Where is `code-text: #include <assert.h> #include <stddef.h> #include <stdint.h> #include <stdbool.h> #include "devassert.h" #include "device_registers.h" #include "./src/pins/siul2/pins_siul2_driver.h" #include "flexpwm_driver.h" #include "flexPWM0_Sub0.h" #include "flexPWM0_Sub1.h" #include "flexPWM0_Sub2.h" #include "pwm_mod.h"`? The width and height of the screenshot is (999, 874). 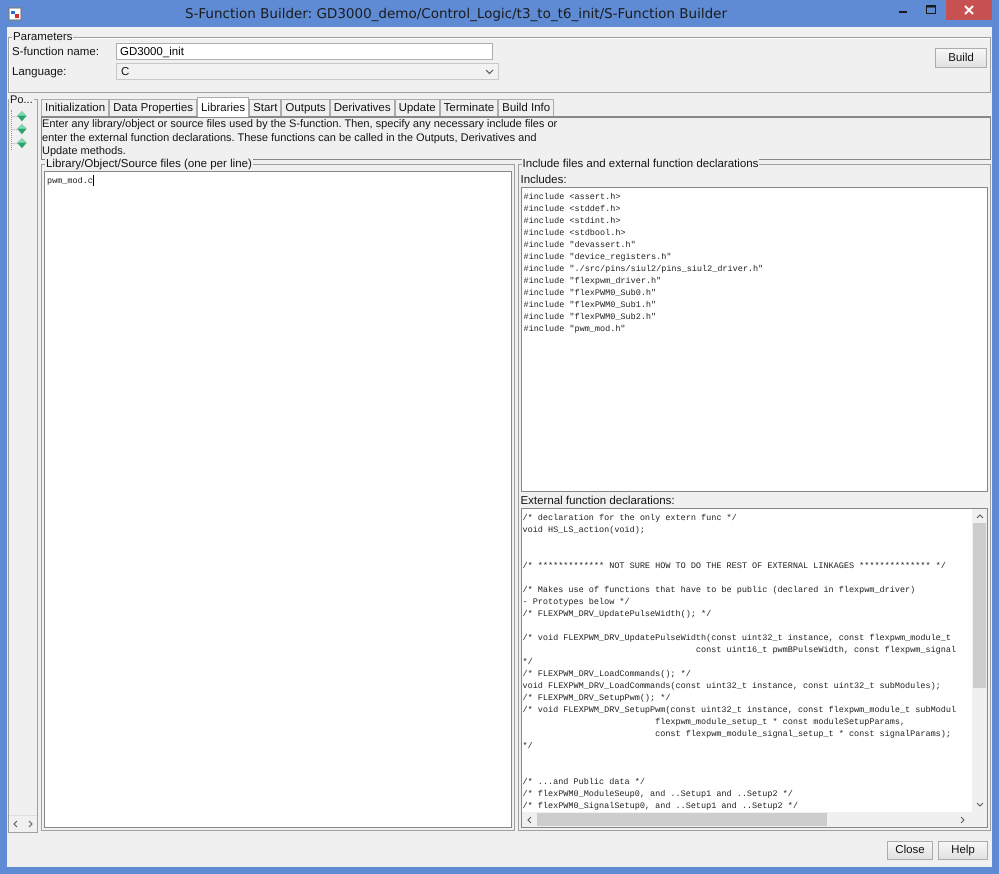 code-text: #include <assert.h> #include <stddef.h> #include <stdint.h> #include <stdbool.h> #include "devassert.h" #include "device_registers.h" #include "./src/pins/siul2/pins_siul2_driver.h" #include "flexpwm_driver.h" #include "flexPWM0_Sub0.h" #include "flexPWM0_Sub1.h" #include "flexPWM0_Sub2.h" #include "pwm_mod.h" is located at coordinates (644, 263).